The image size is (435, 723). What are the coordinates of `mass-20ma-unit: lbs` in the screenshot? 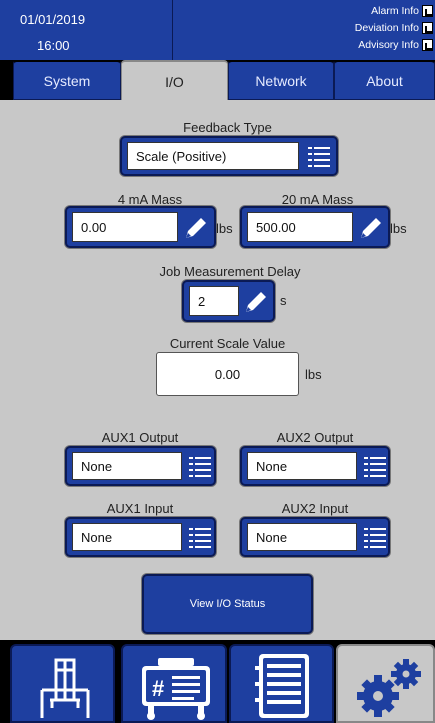 It's located at (398, 228).